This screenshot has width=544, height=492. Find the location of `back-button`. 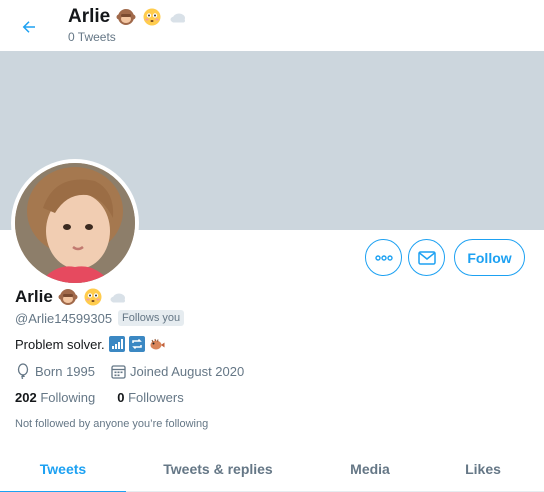

back-button is located at coordinates (29, 27).